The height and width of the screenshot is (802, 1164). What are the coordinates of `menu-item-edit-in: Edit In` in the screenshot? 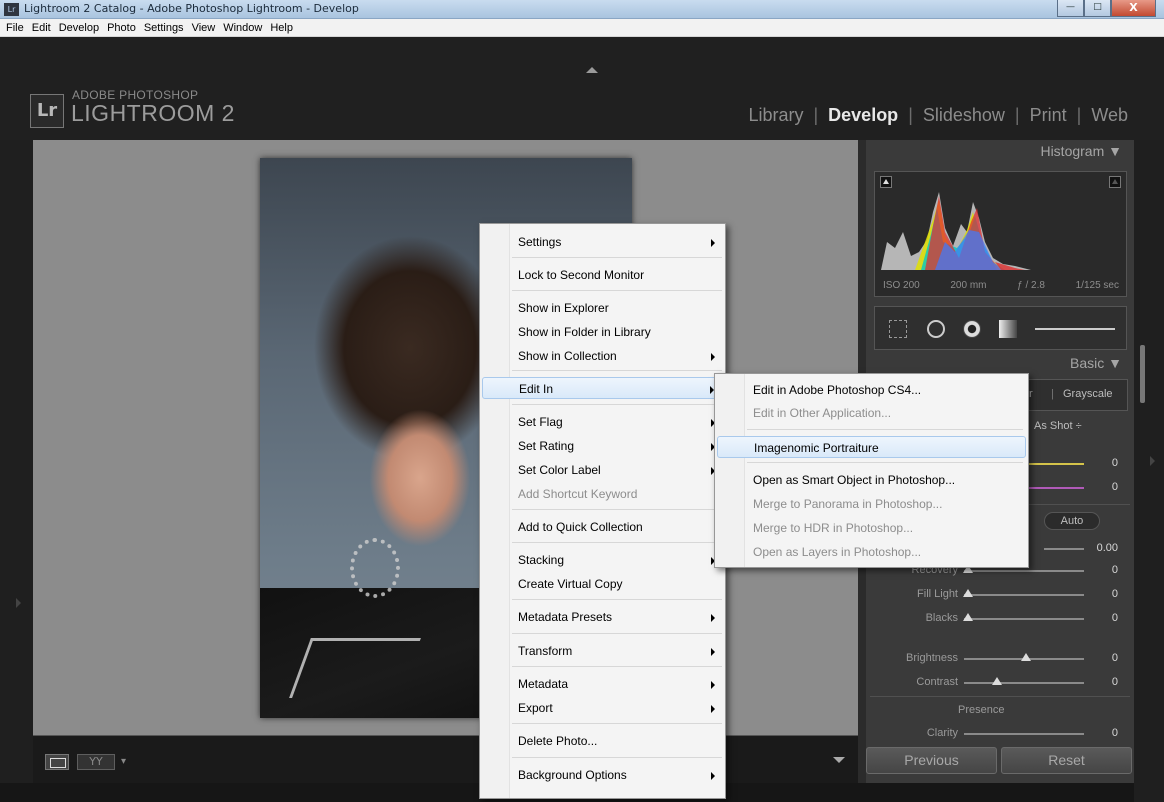 It's located at (602, 388).